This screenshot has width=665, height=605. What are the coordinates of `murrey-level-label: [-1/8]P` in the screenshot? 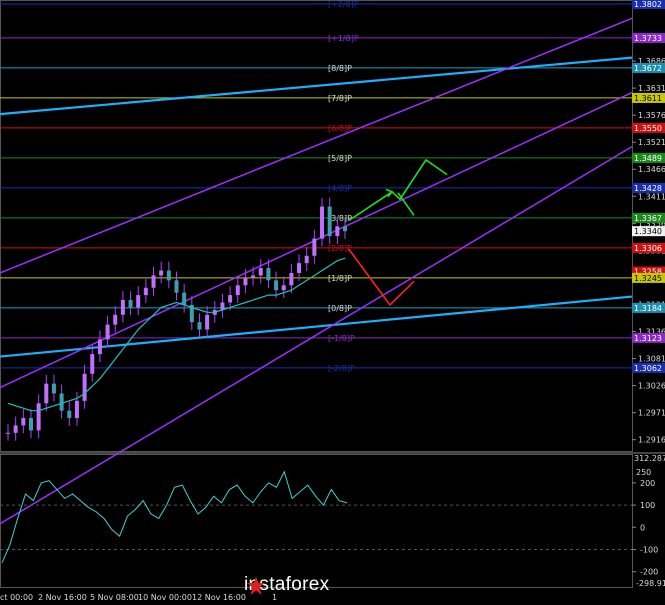 It's located at (341, 338).